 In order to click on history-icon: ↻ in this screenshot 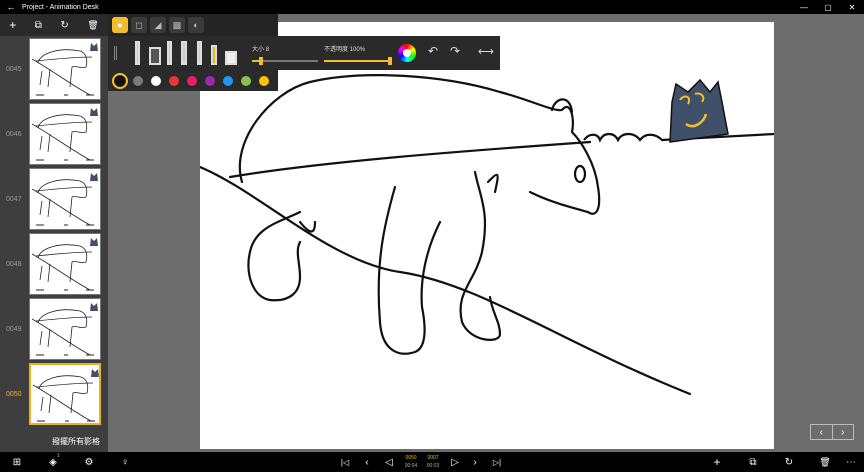, I will do `click(789, 462)`.